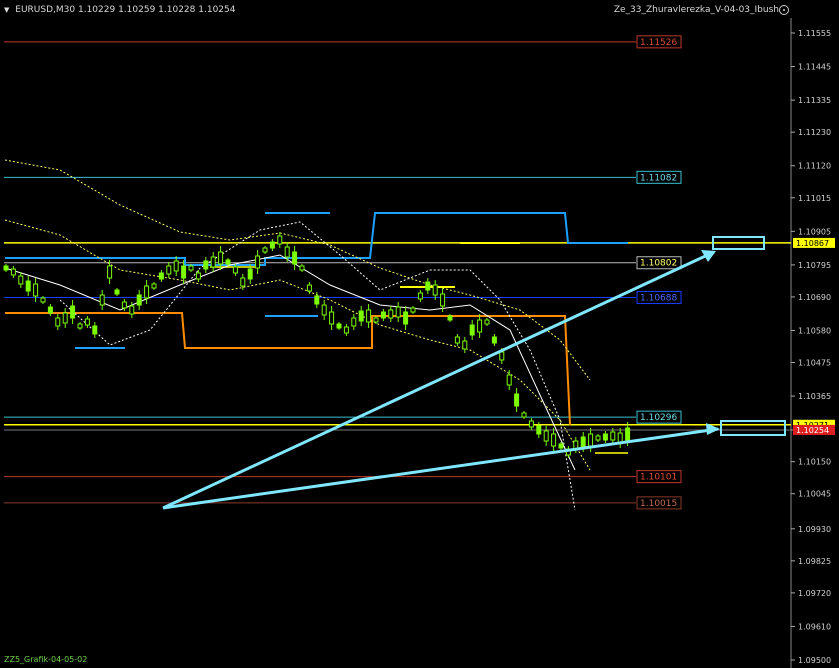 This screenshot has height=668, width=839. What do you see at coordinates (814, 231) in the screenshot?
I see `price-tick-label: 1.10905` at bounding box center [814, 231].